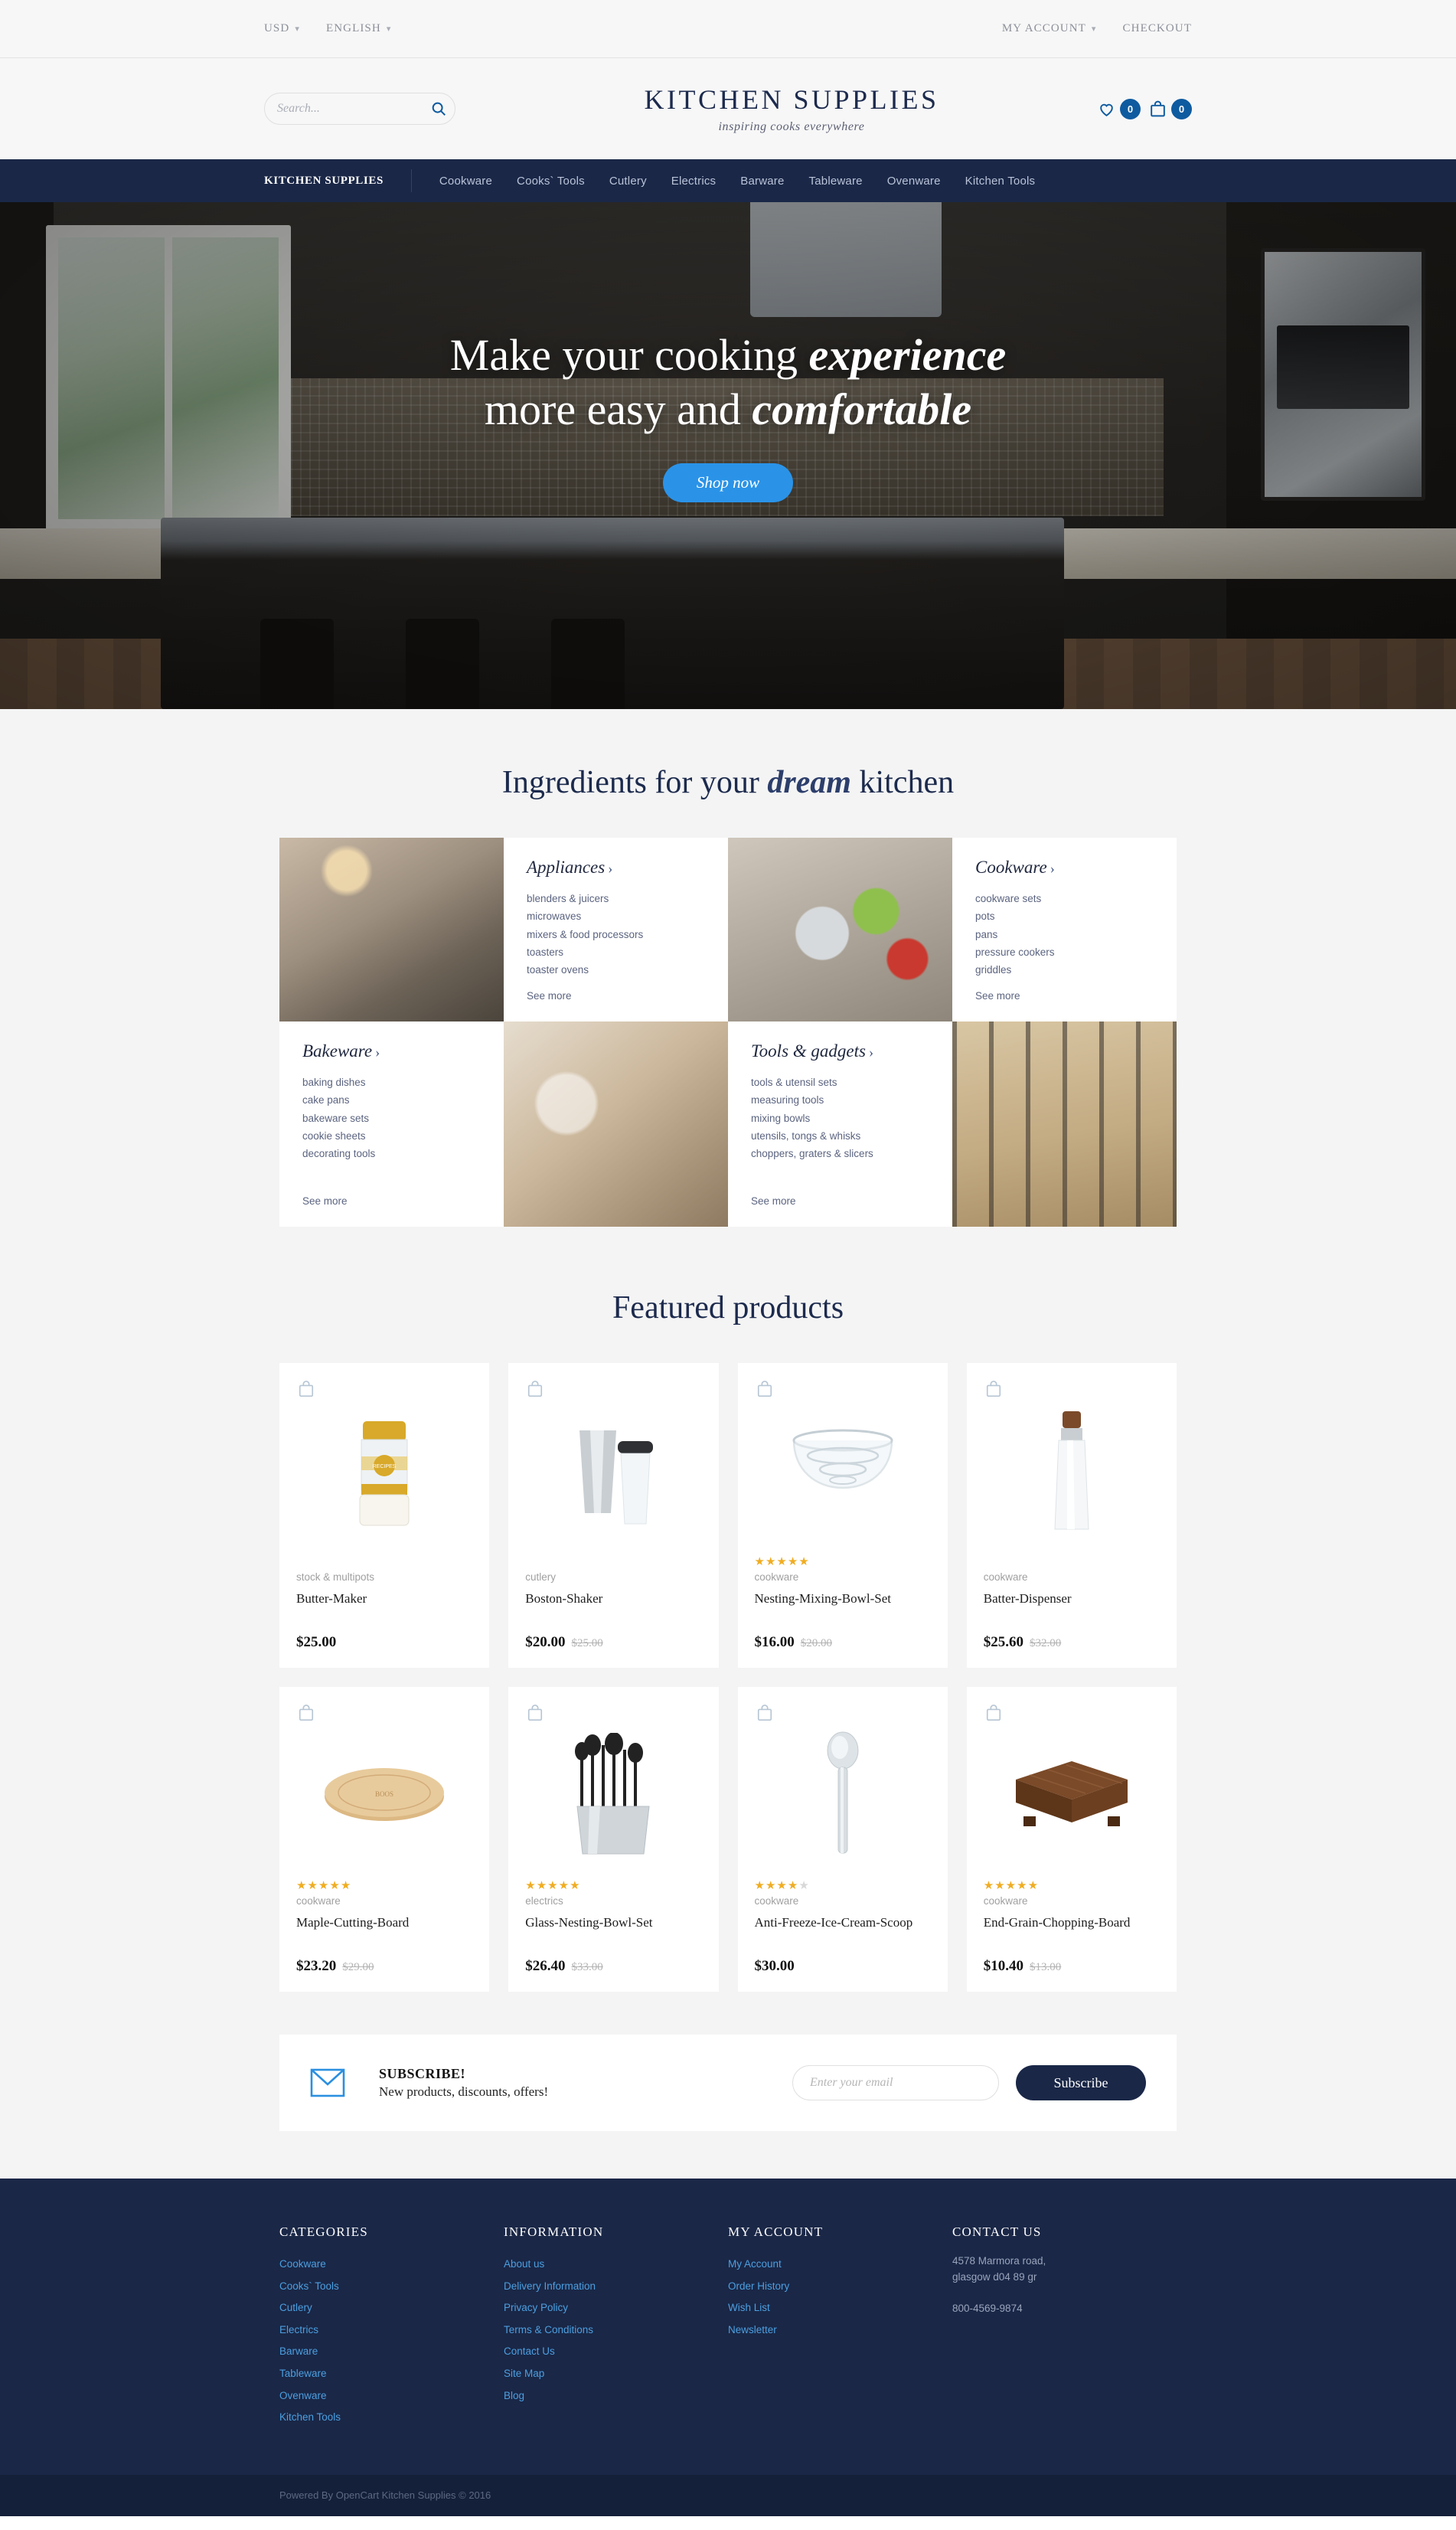  Describe the element at coordinates (1170, 109) in the screenshot. I see `cart-button: 0` at that location.